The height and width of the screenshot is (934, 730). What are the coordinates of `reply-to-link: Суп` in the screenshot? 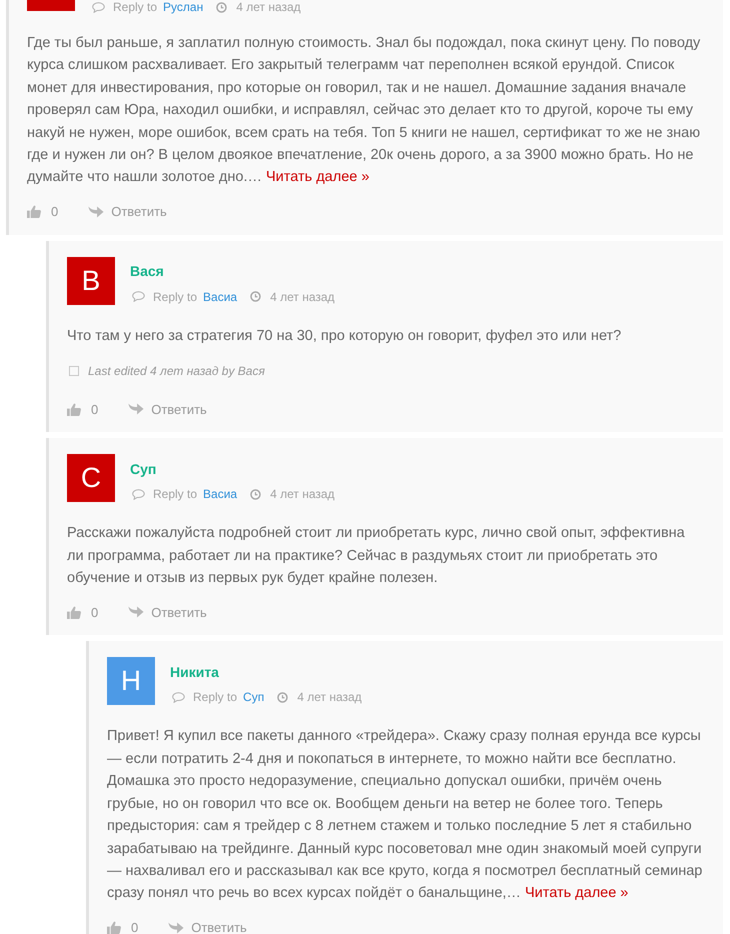 It's located at (253, 697).